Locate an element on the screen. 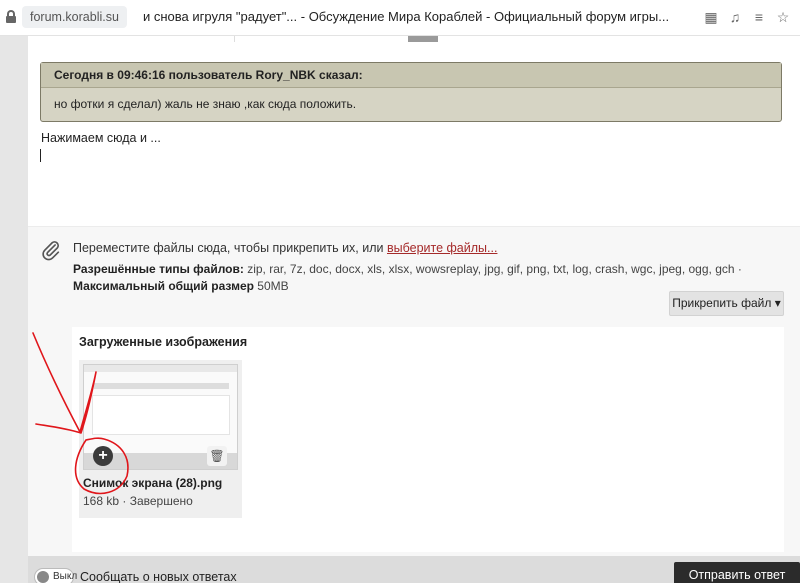 Image resolution: width=800 pixels, height=583 pixels. toolbar-divider is located at coordinates (234, 39).